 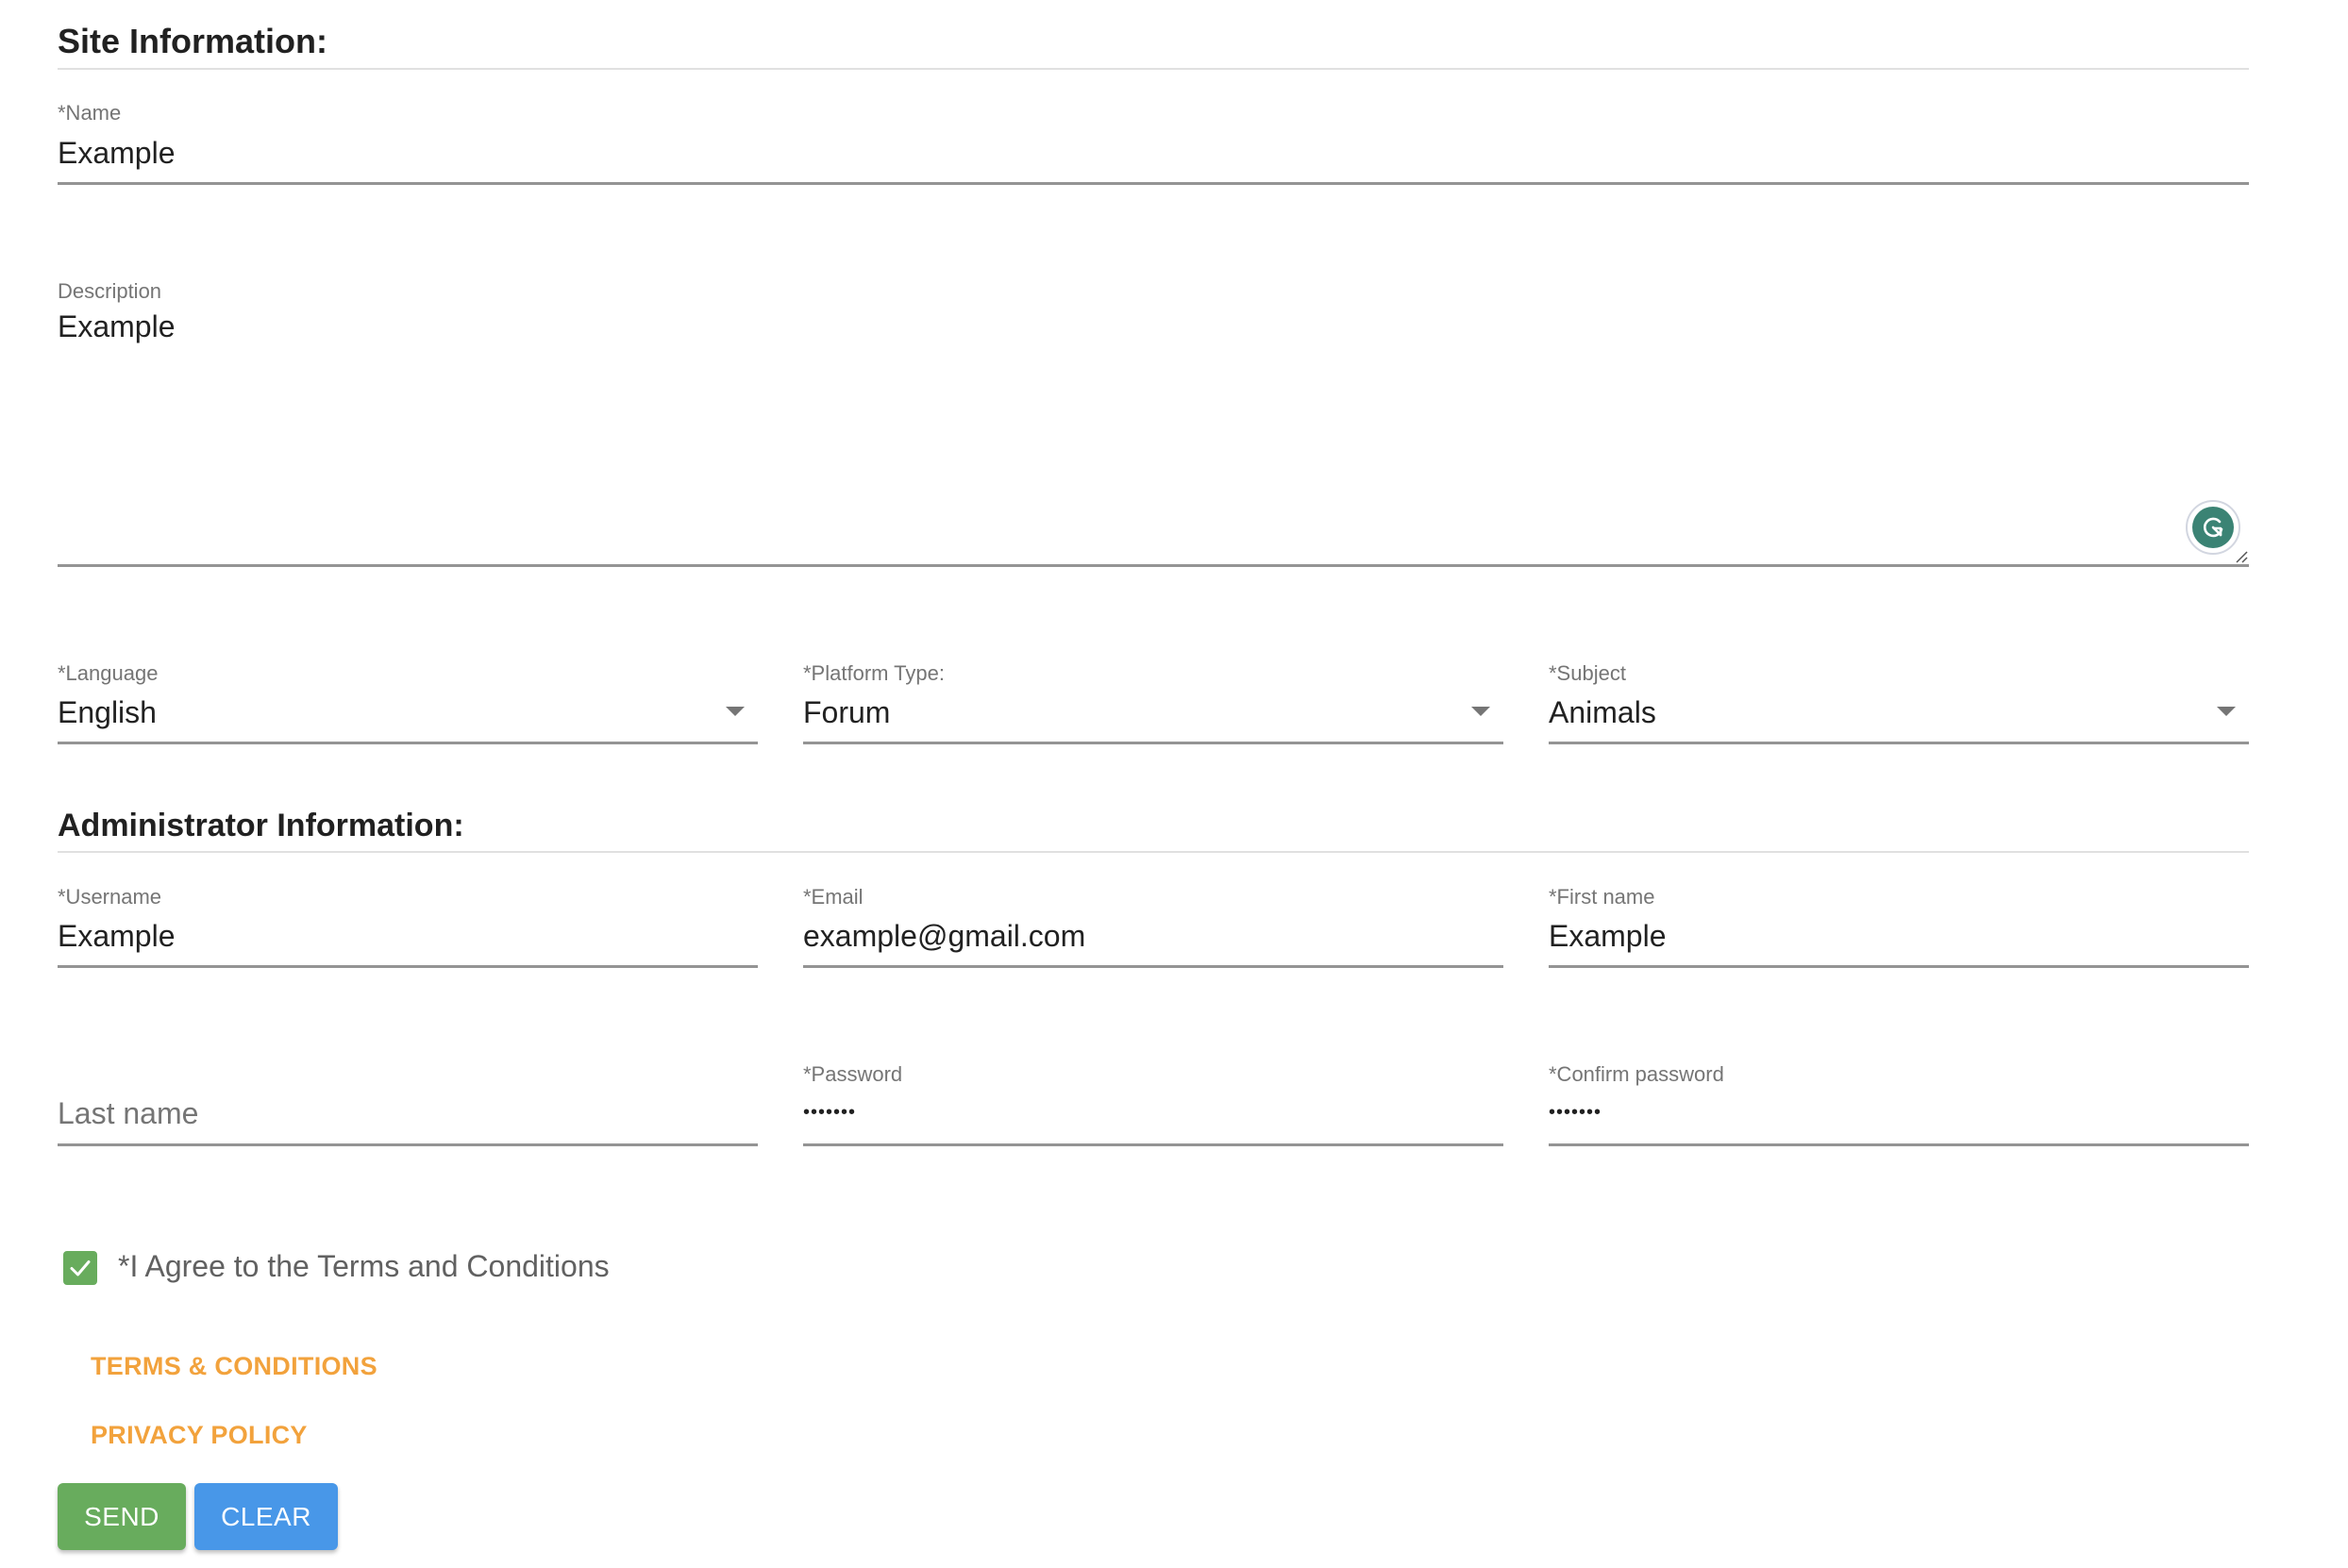 I want to click on terms-conditions-link: TERMS & CONDITIONS, so click(x=234, y=1366).